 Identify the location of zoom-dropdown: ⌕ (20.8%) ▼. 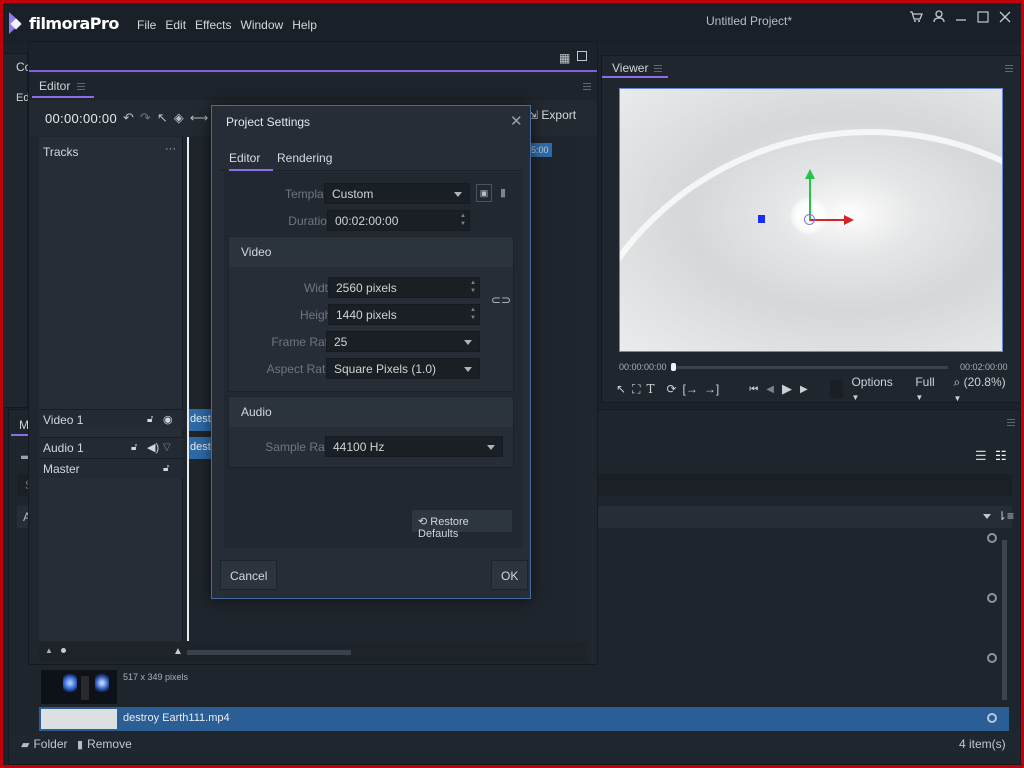
(985, 389).